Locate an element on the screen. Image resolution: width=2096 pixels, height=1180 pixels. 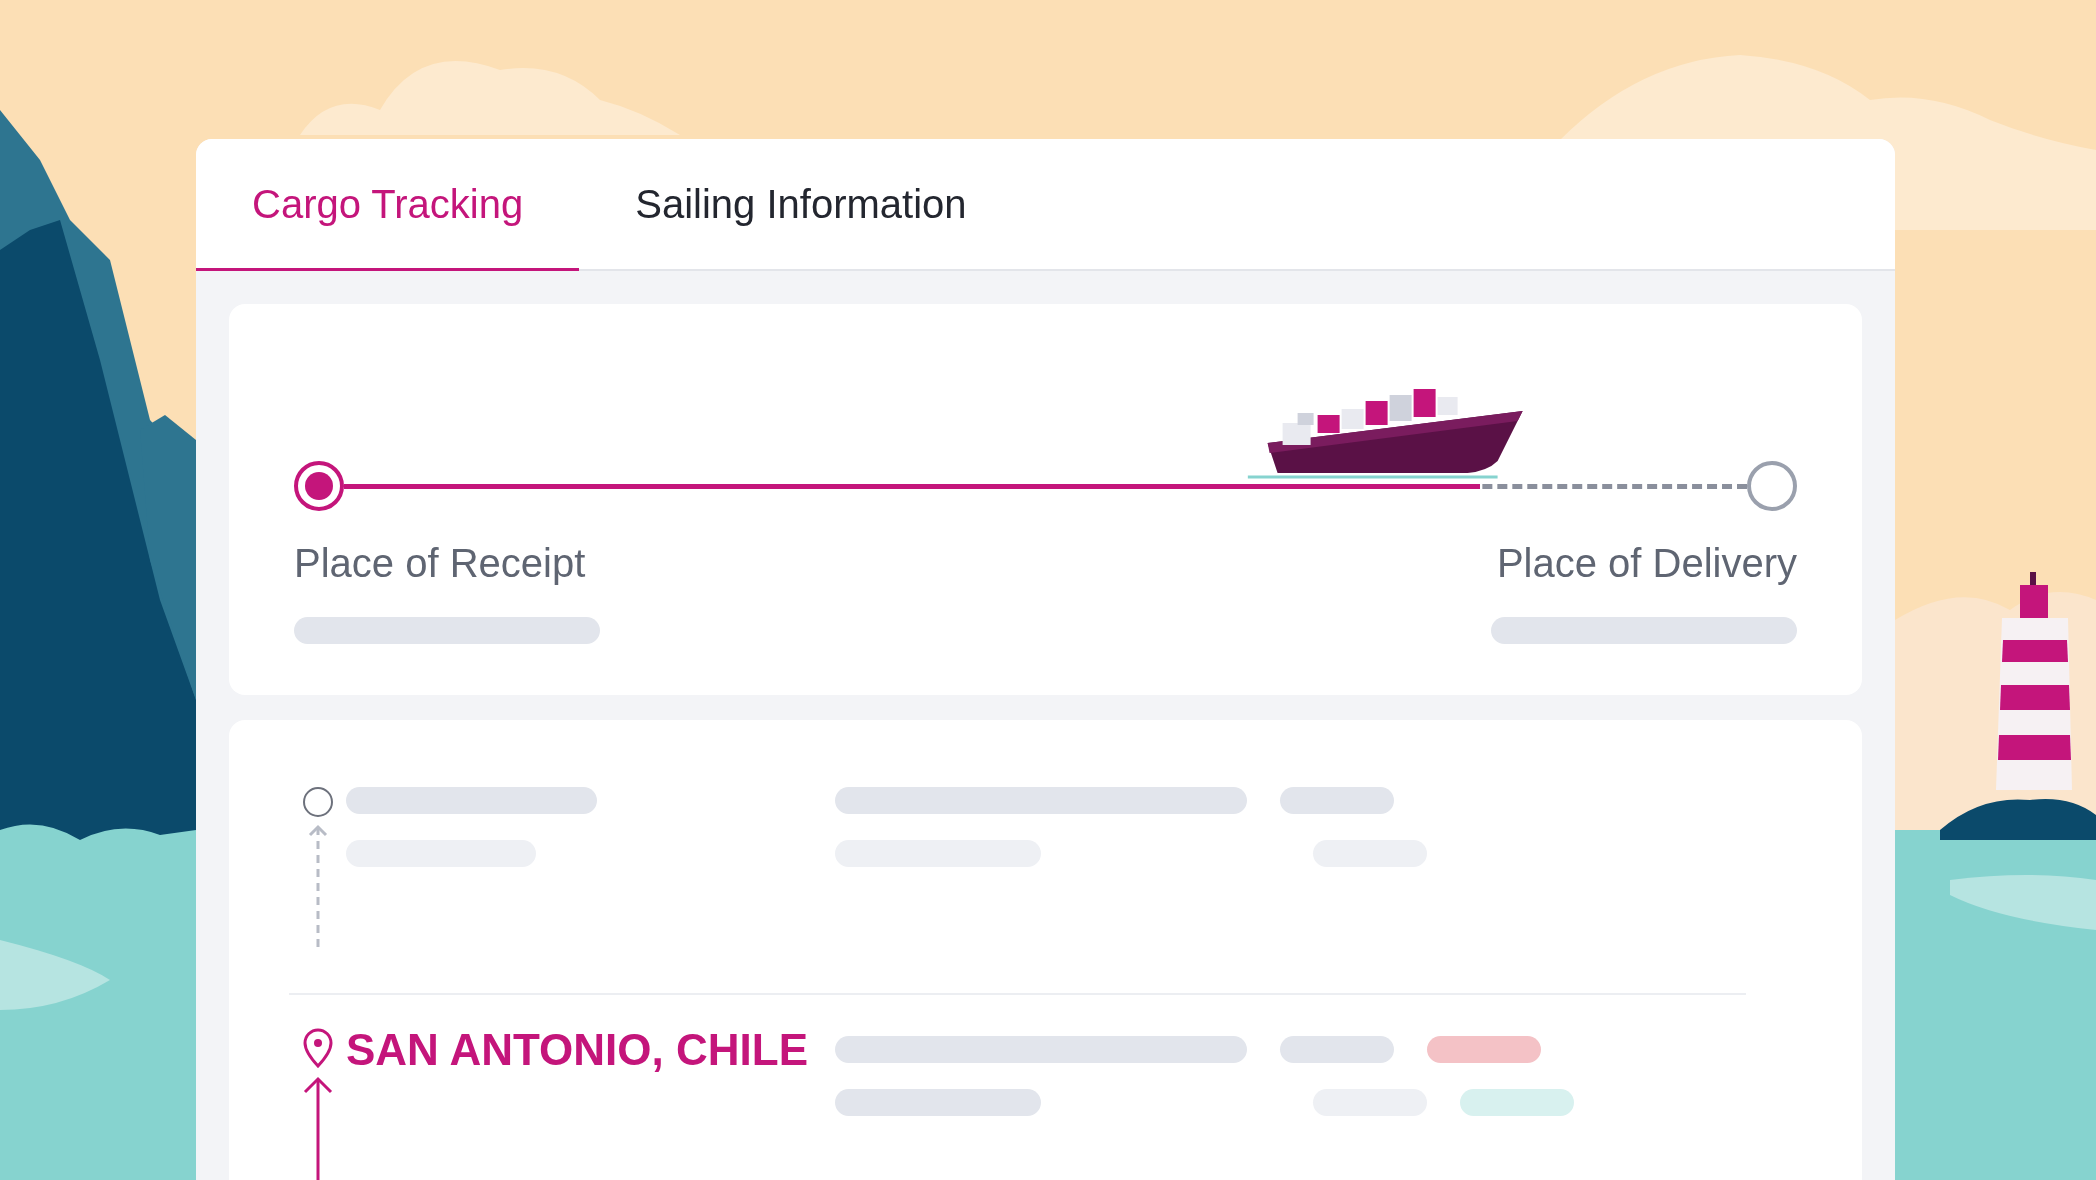
origin-marker-icon is located at coordinates (319, 486).